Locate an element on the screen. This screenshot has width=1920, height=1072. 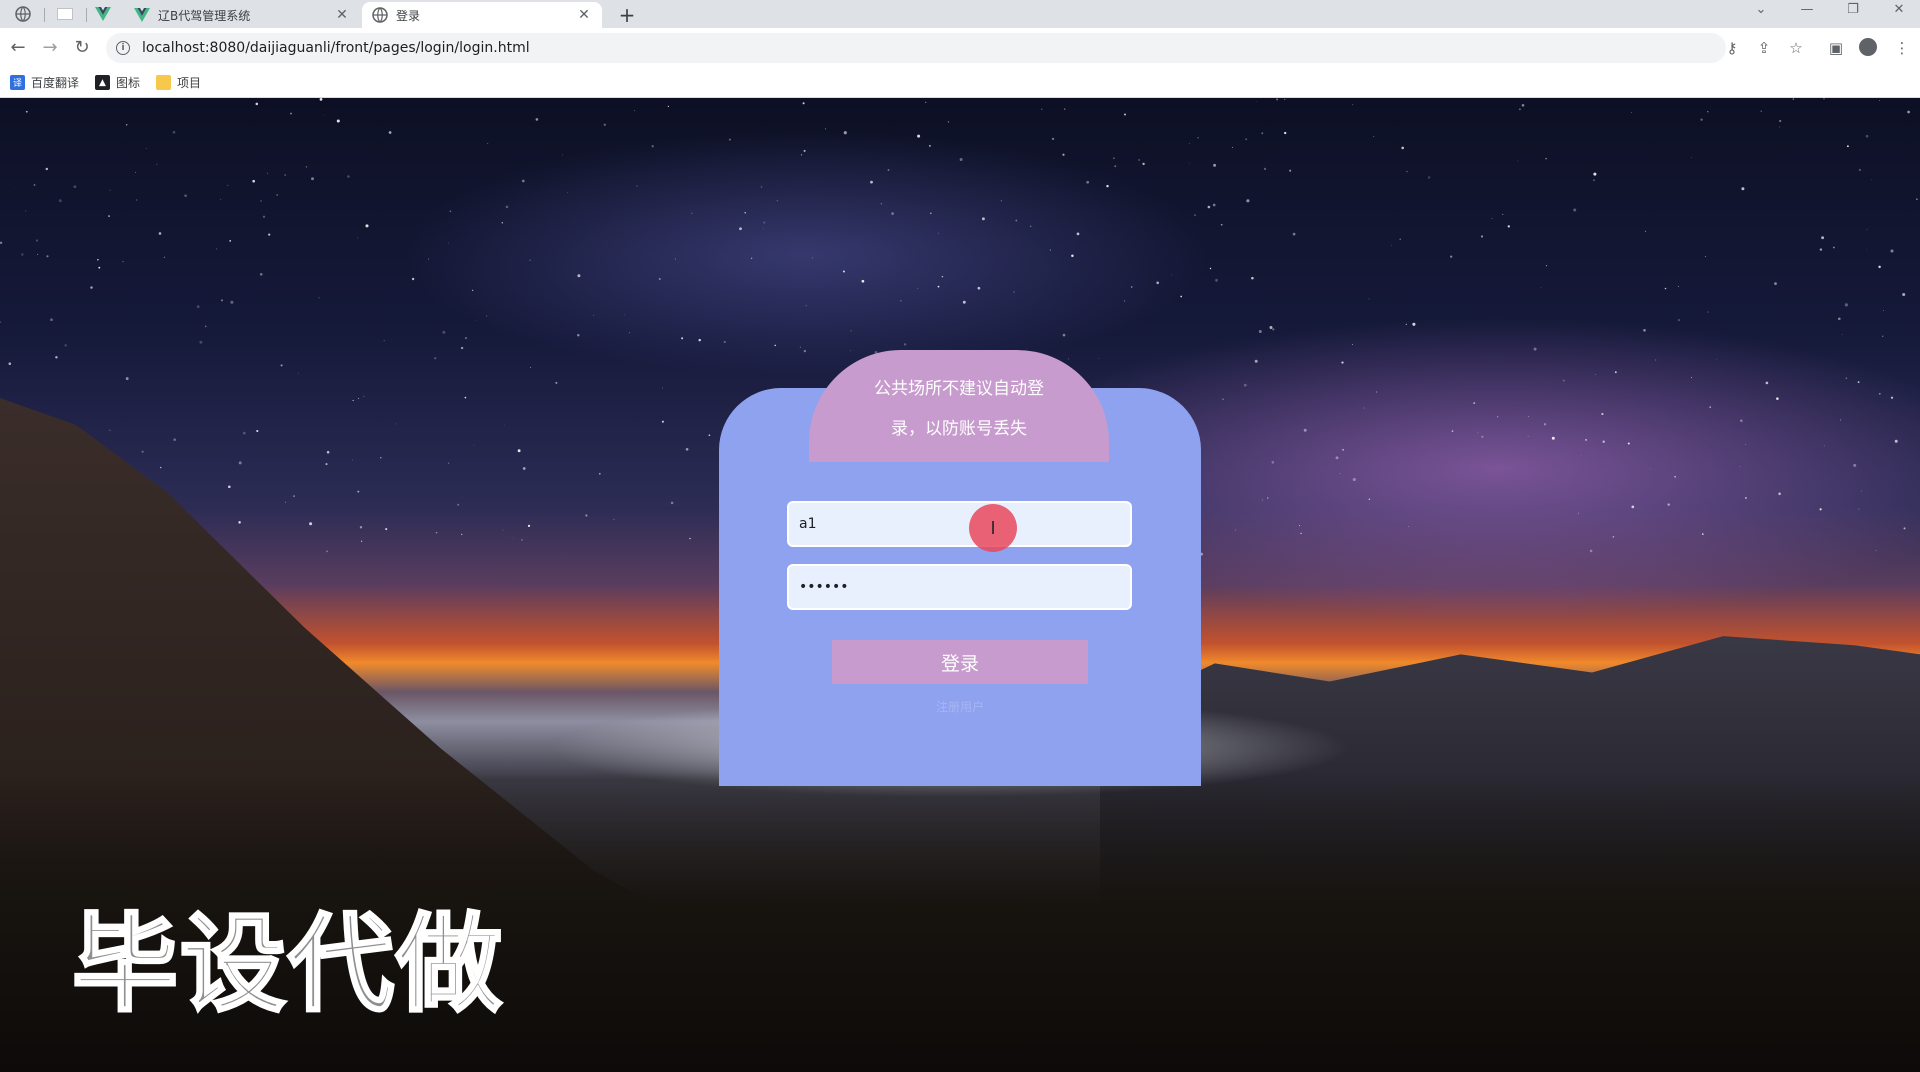
site-info-icon: i is located at coordinates (123, 48).